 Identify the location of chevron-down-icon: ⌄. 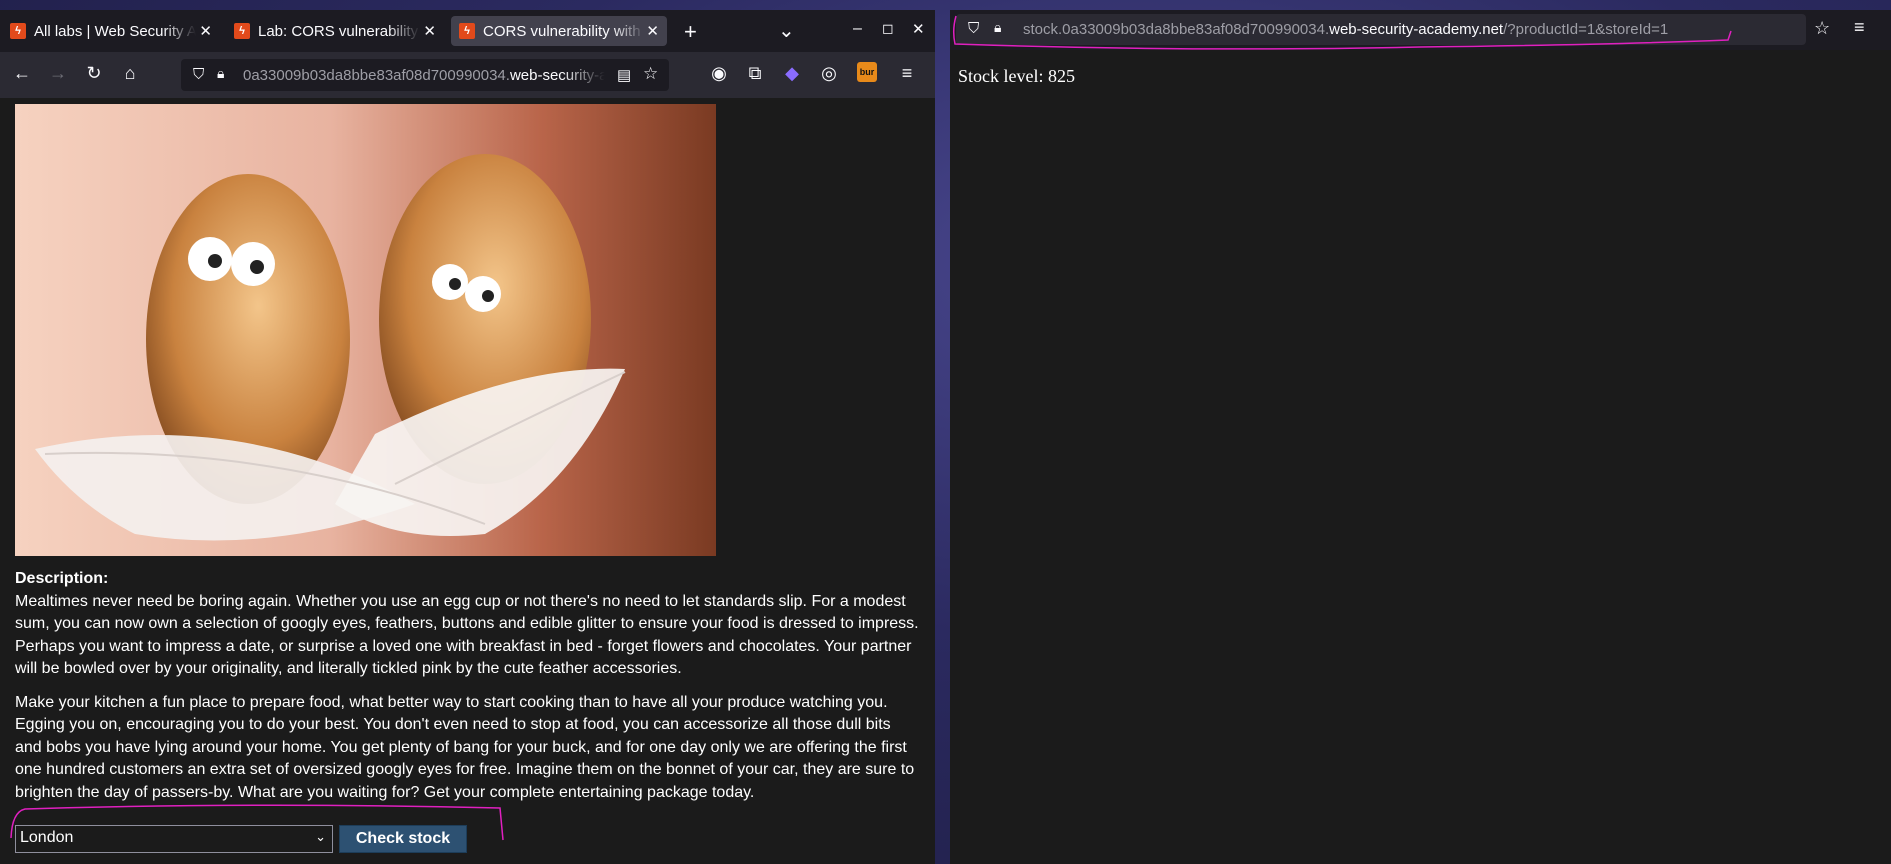
(320, 836).